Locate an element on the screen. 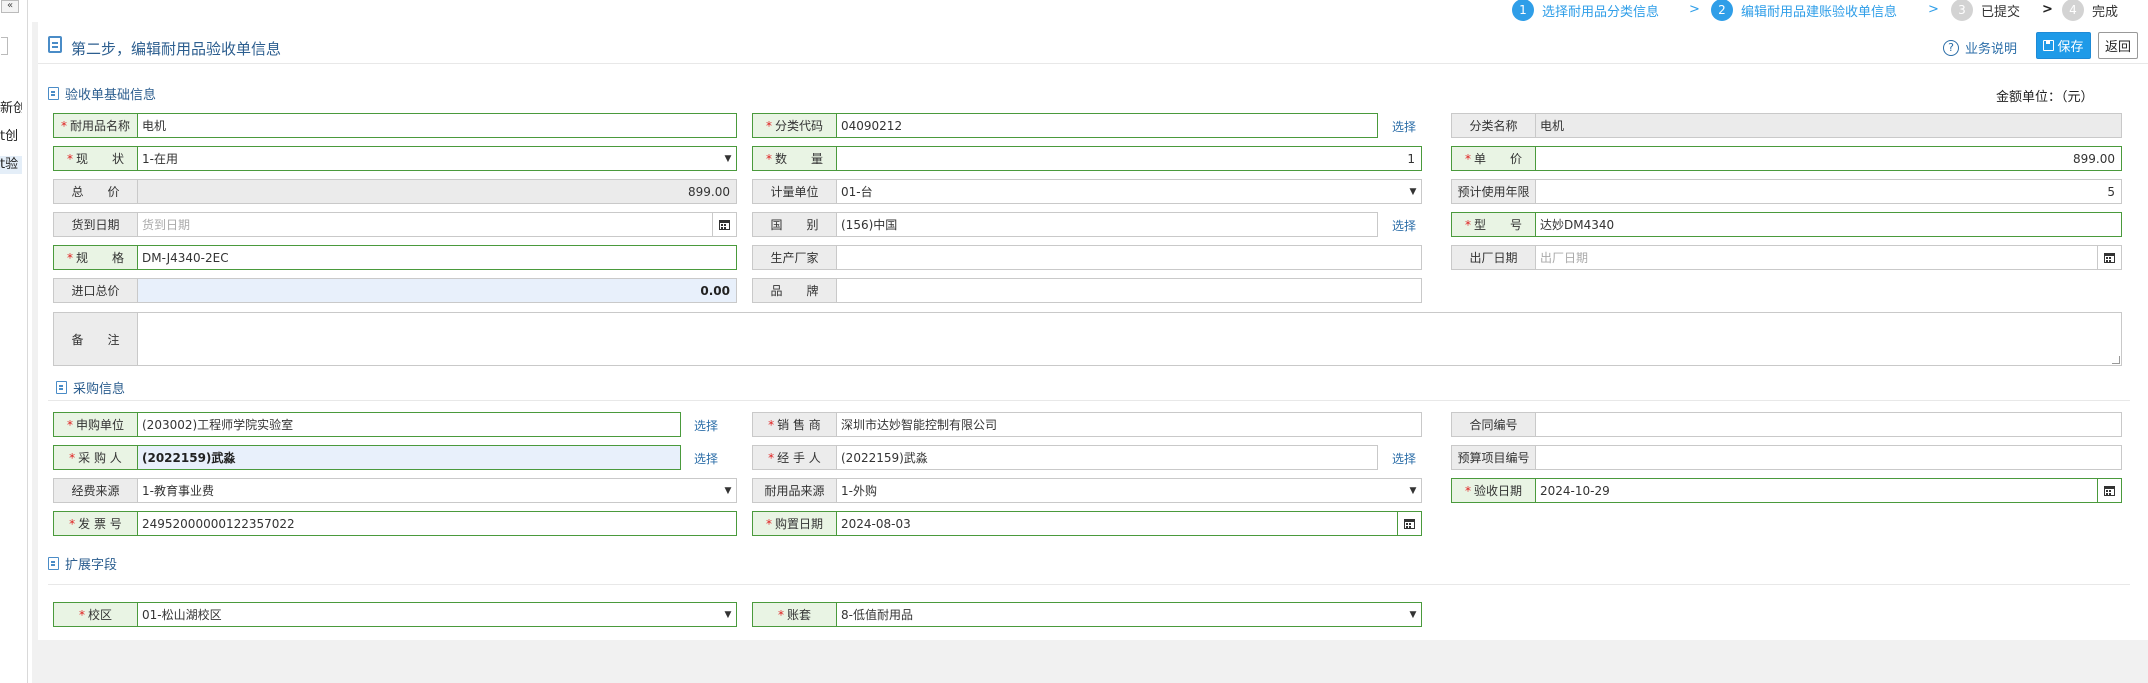  measure-unit-select: 01-台 is located at coordinates (1121, 191).